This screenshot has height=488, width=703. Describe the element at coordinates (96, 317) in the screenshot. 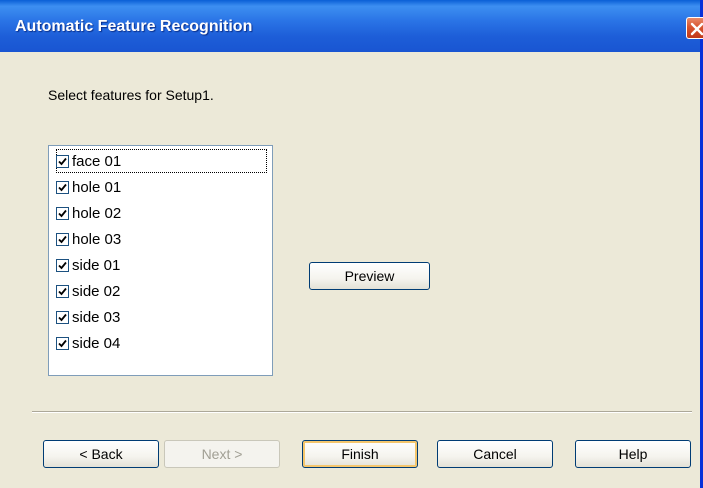

I see `feature-label: side 03` at that location.